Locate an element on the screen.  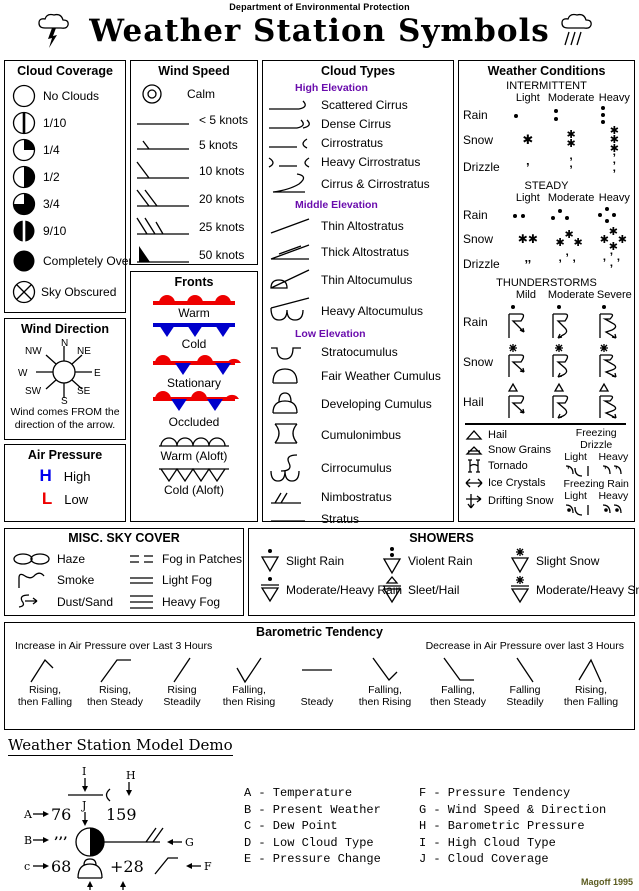
cloud-type-item: Thin Altocumulus is located at coordinates (360, 280).